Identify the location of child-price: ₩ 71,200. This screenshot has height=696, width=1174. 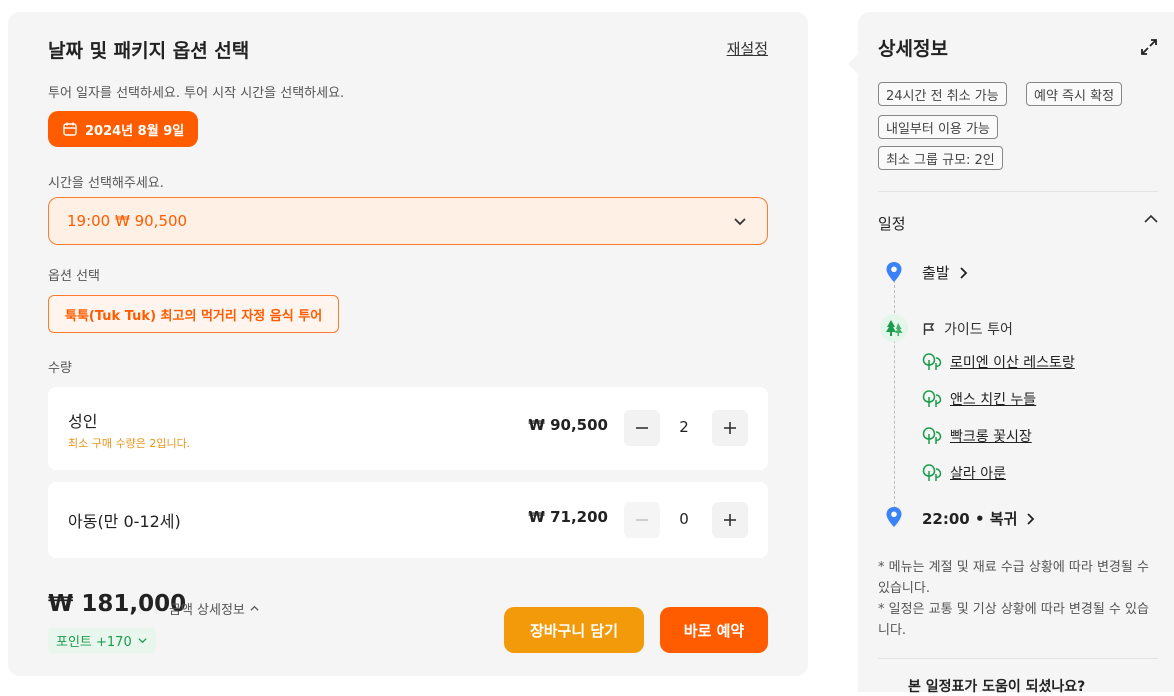
(568, 517).